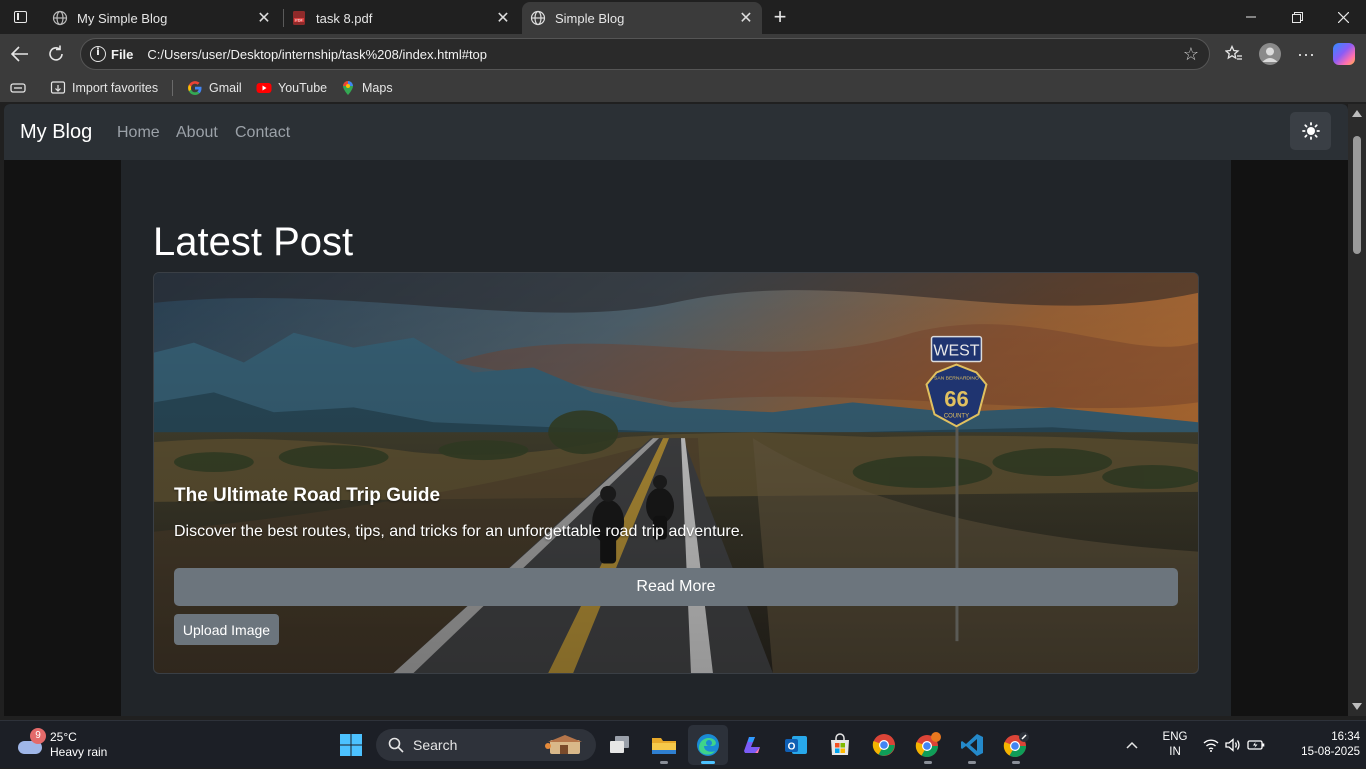  Describe the element at coordinates (18, 88) in the screenshot. I see `collections-button` at that location.